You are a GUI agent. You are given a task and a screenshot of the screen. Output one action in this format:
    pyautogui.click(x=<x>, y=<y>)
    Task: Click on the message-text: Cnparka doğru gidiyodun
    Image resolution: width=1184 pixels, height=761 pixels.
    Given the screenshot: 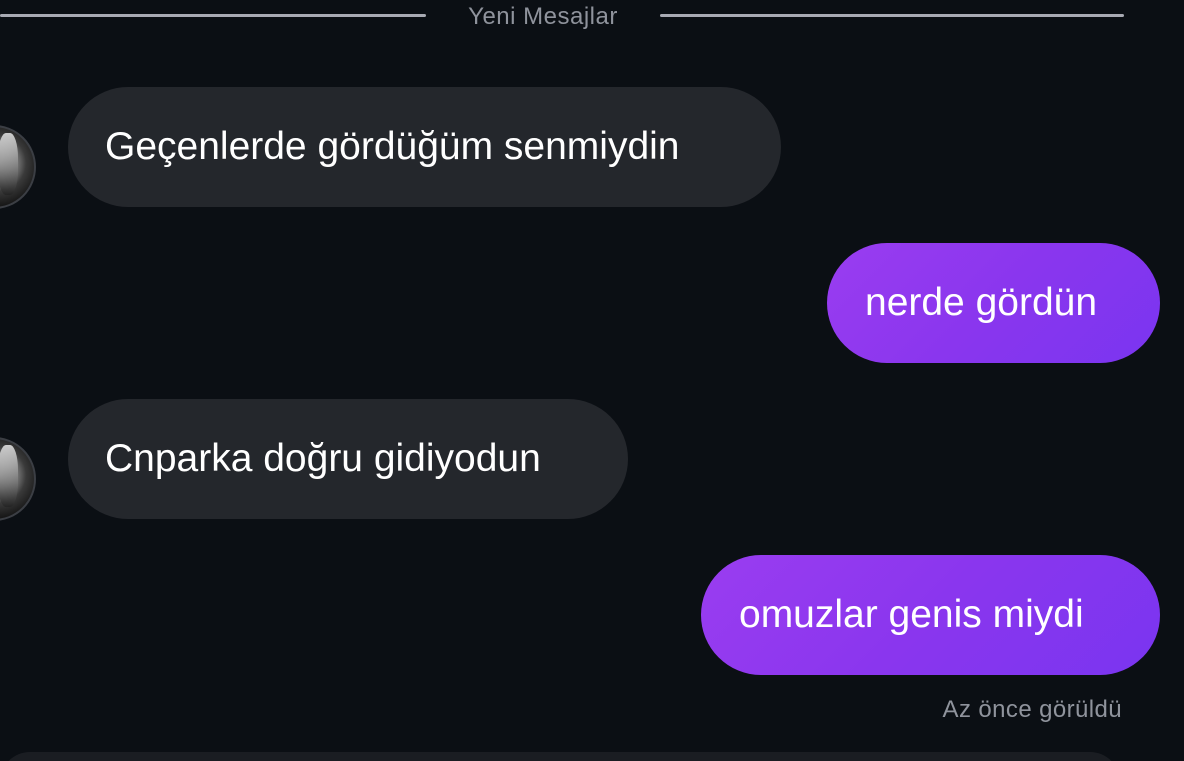 What is the action you would take?
    pyautogui.click(x=323, y=458)
    